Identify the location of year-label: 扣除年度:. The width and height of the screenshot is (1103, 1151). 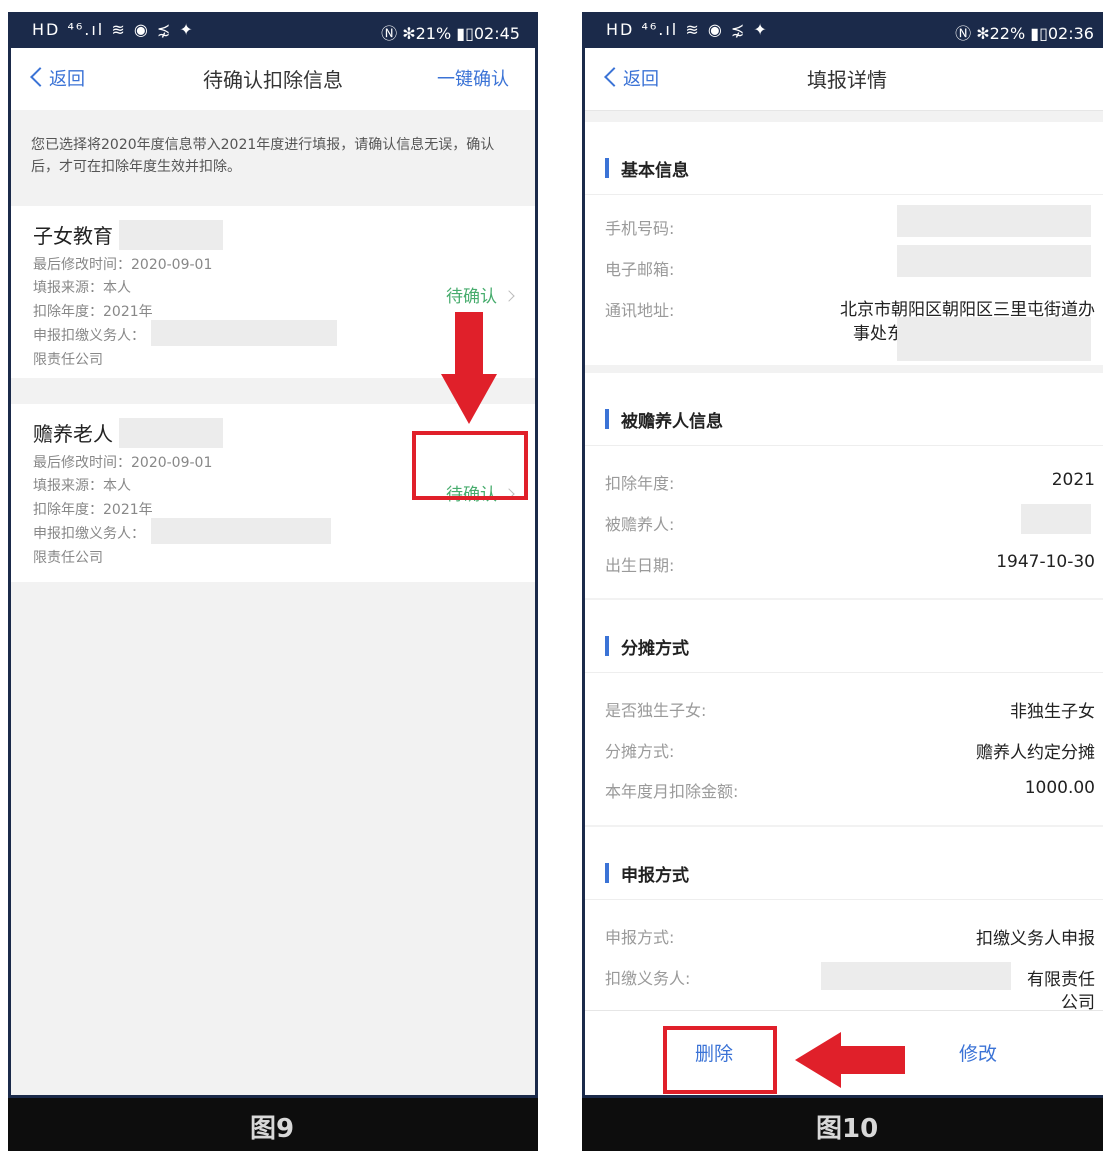
(640, 483).